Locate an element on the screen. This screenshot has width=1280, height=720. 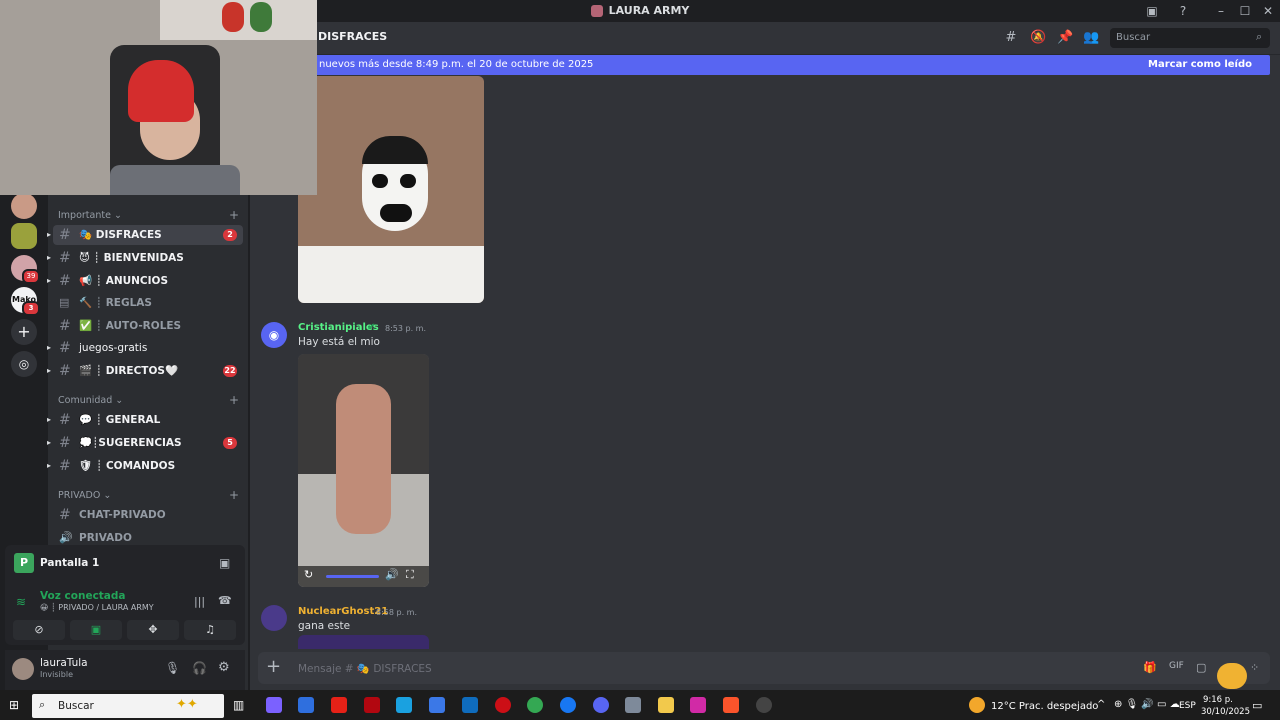
message-input: Mensaje # 🎭 DISFRACES is located at coordinates (365, 668).